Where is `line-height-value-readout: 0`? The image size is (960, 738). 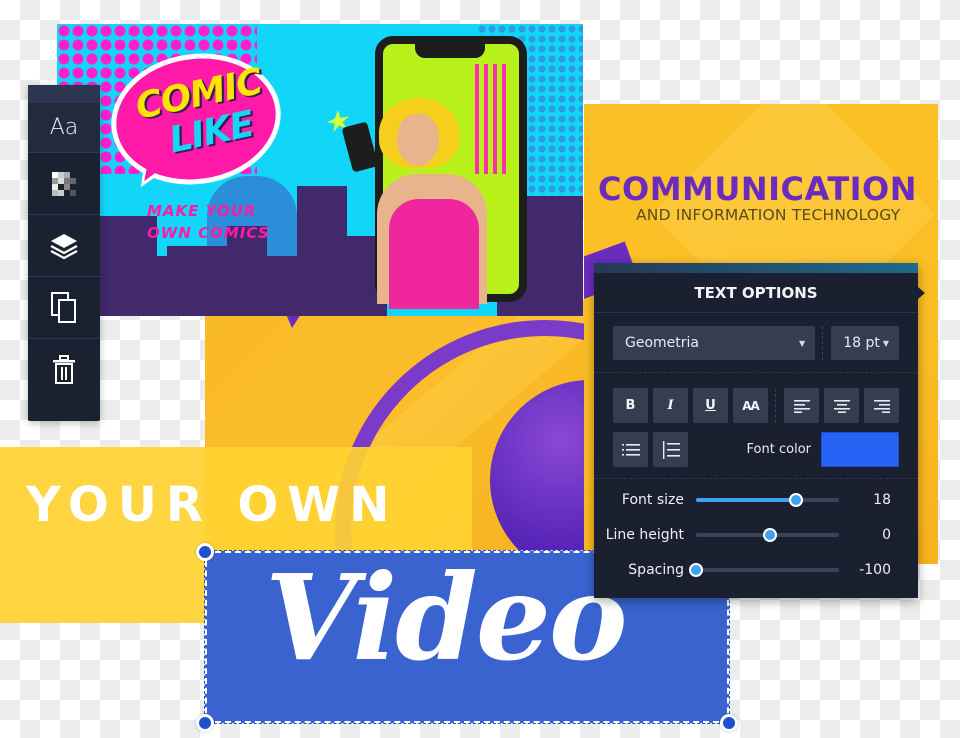
line-height-value-readout: 0 is located at coordinates (886, 534).